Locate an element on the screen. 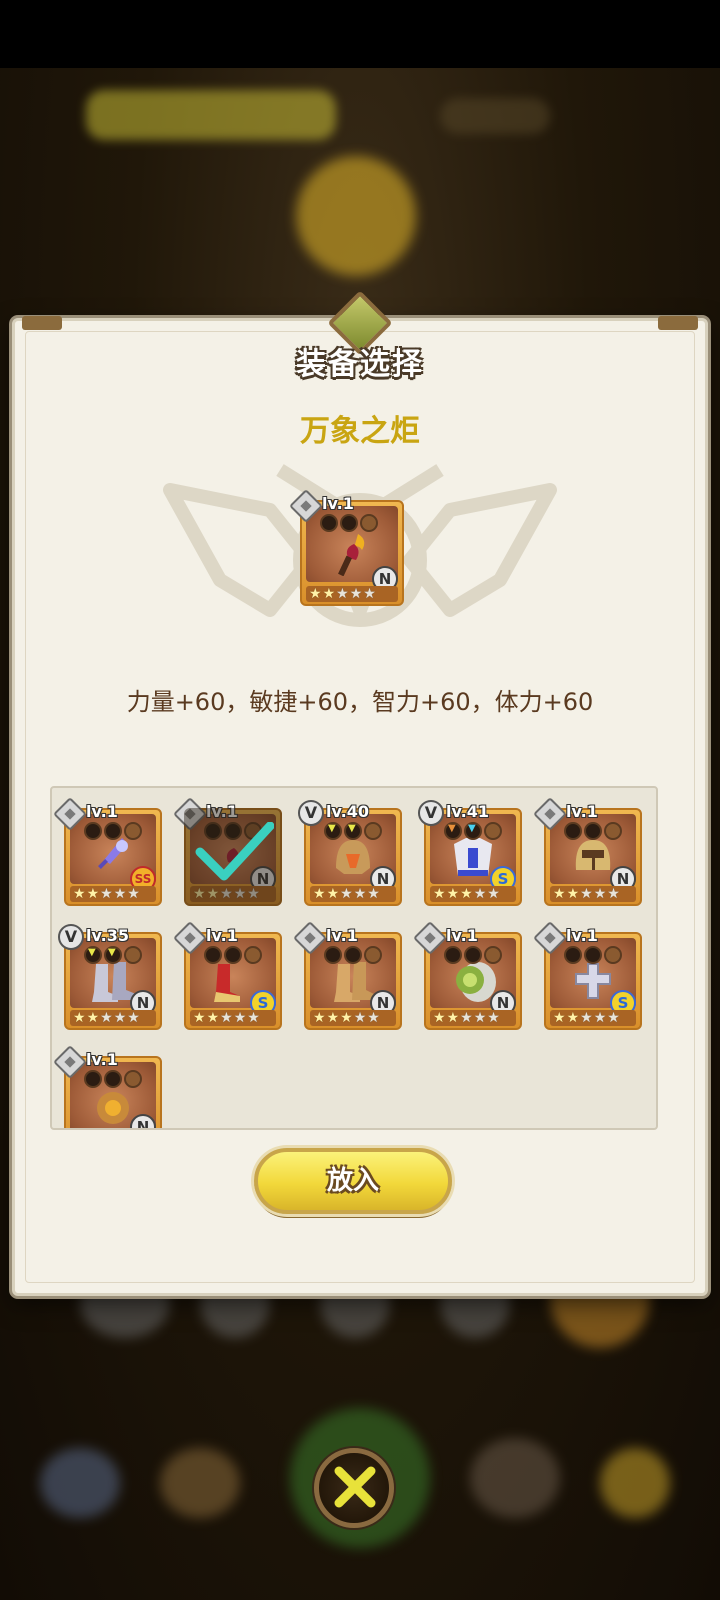 The height and width of the screenshot is (1600, 720). dialog-title: 装备选择 is located at coordinates (360, 364).